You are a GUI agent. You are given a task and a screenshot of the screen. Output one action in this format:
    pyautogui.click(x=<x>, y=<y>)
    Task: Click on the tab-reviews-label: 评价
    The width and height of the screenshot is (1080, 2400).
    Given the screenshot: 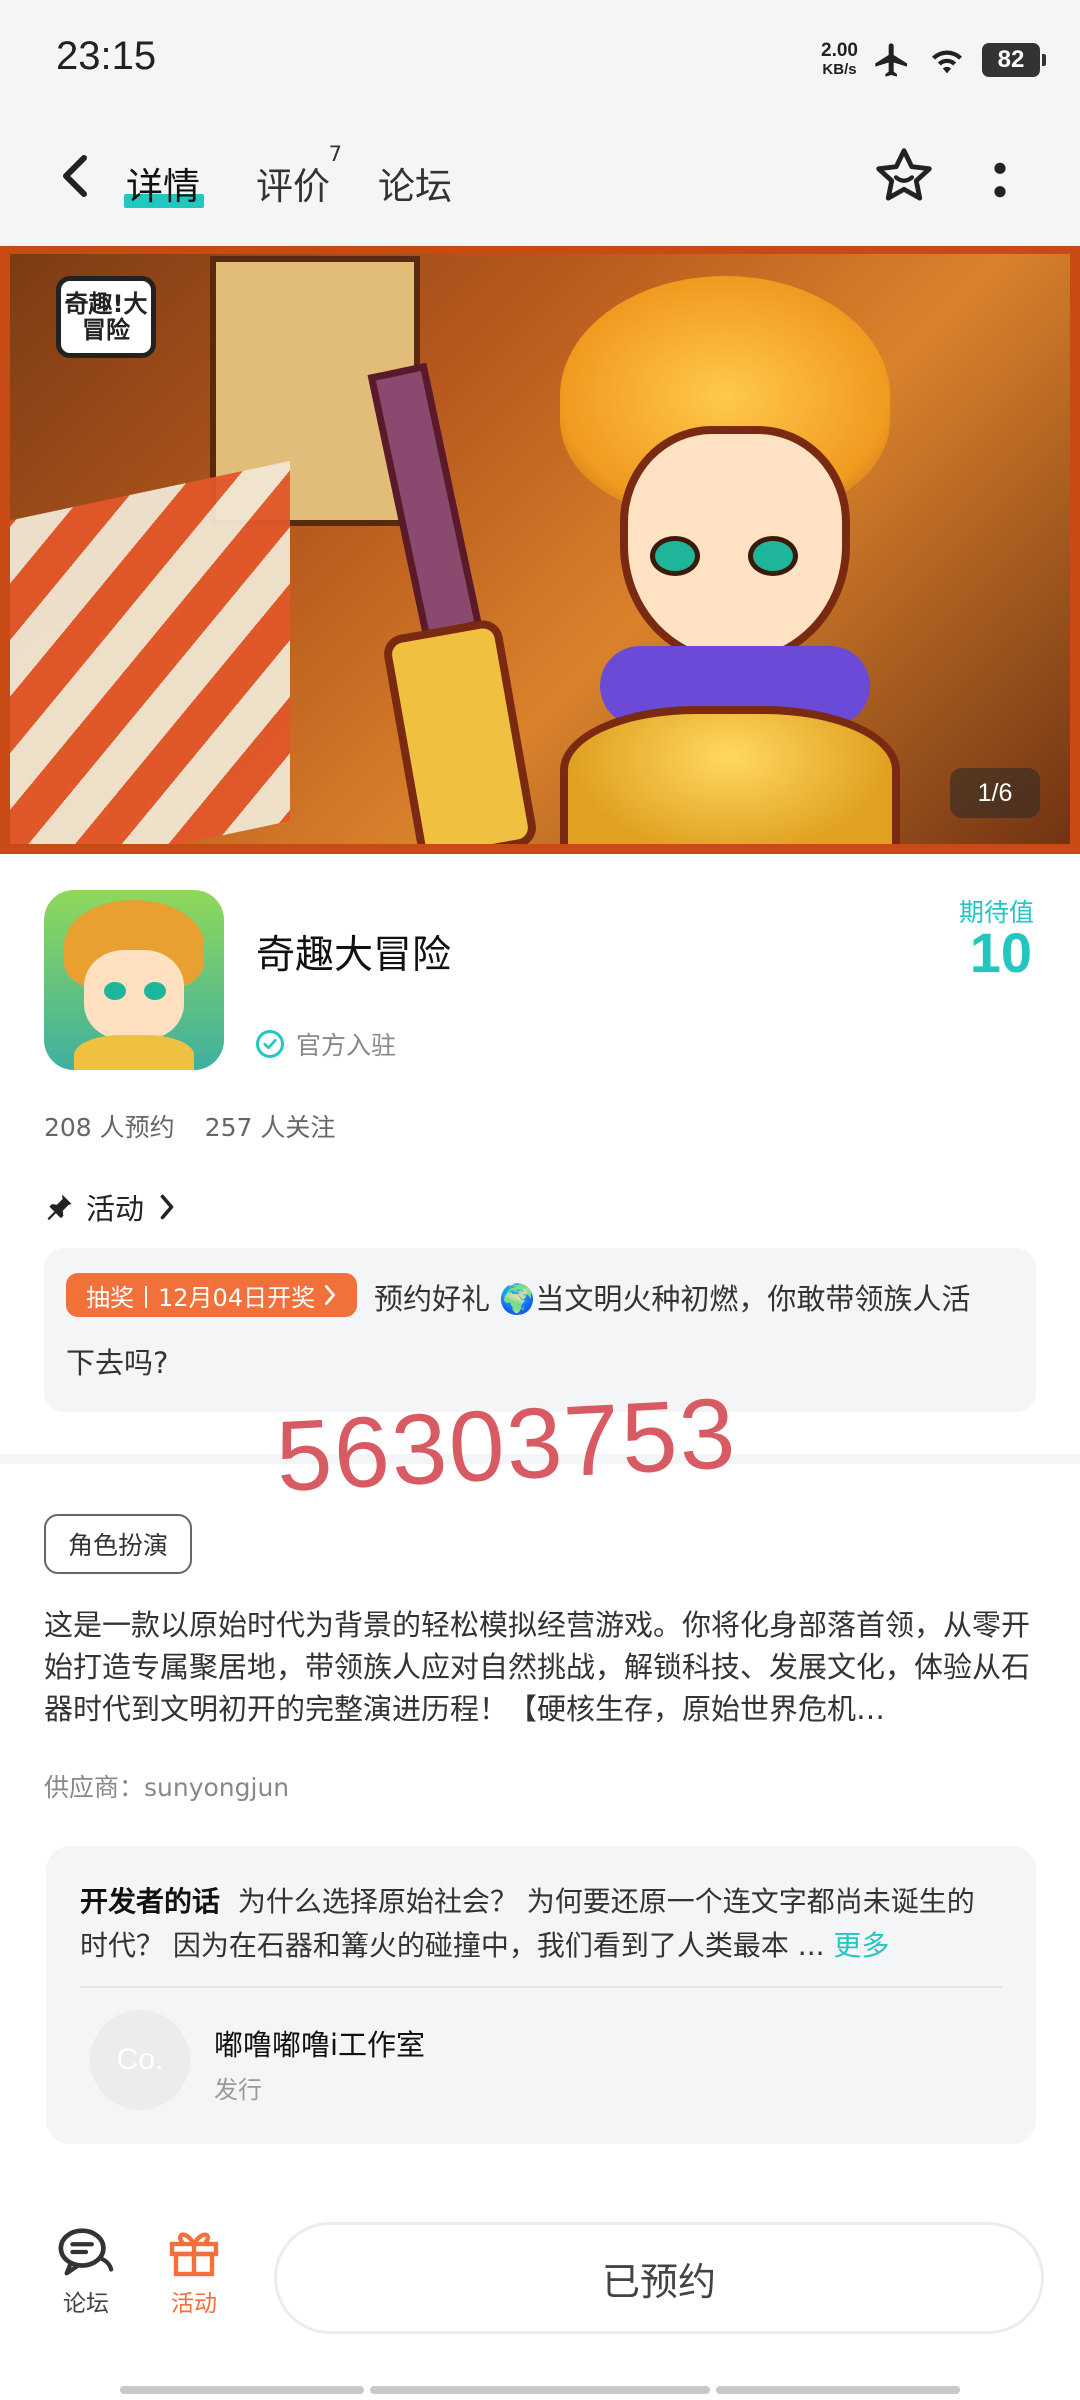 What is the action you would take?
    pyautogui.click(x=293, y=186)
    